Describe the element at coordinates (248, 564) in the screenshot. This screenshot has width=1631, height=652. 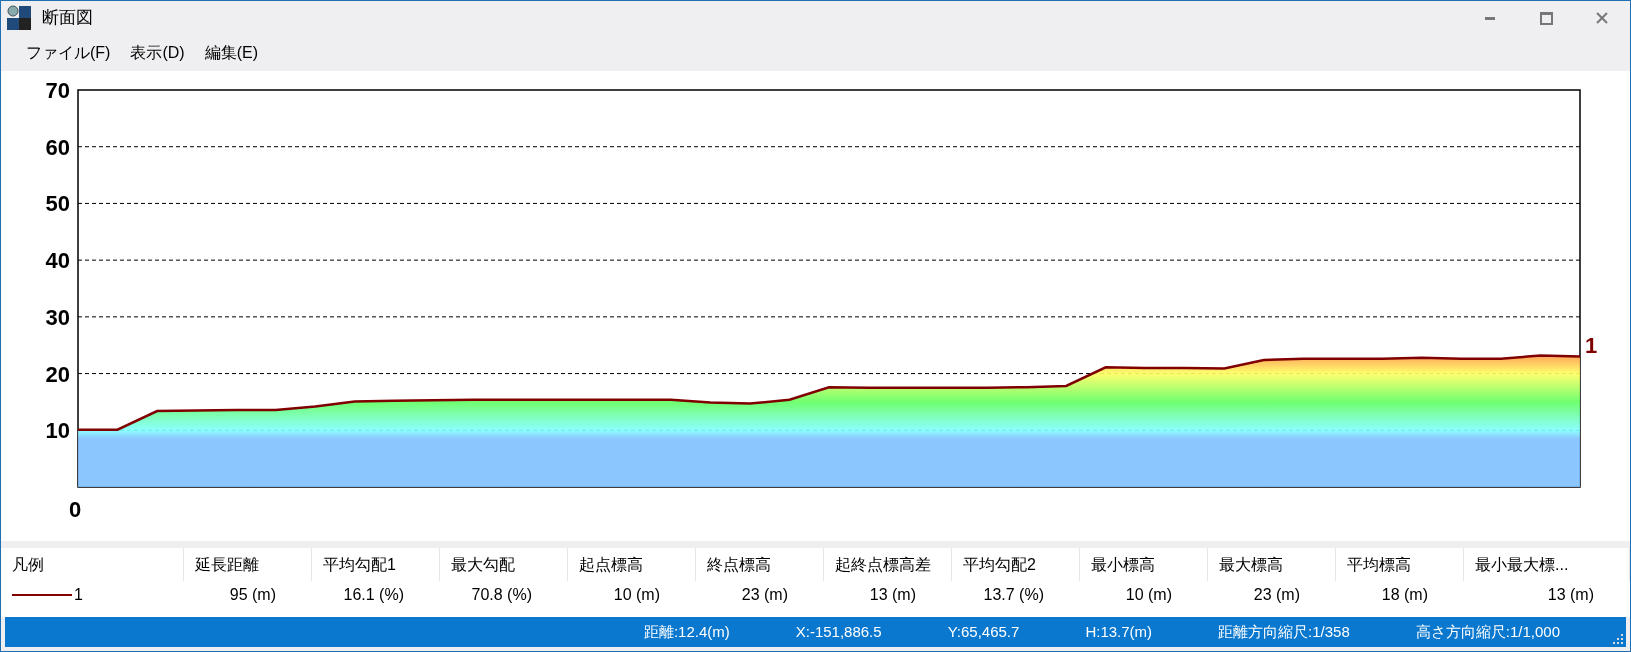
I see `column-header: 延長距離` at that location.